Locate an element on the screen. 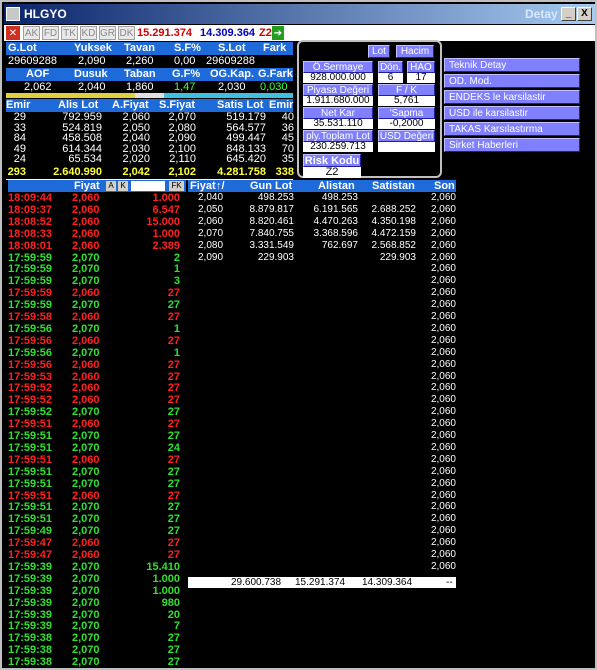  trade-lot: 15.410 is located at coordinates (163, 566).